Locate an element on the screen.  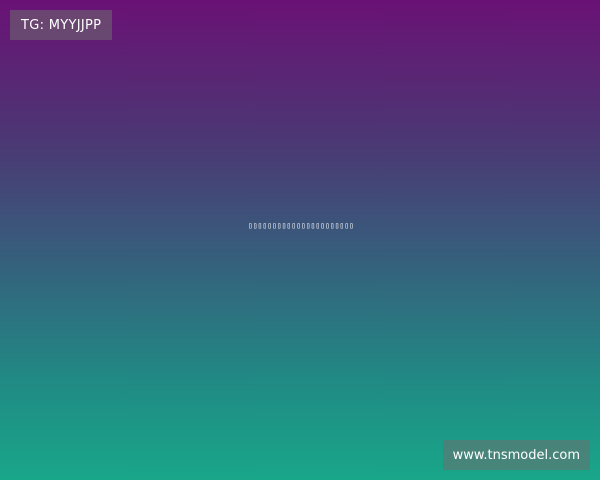
bottom-right-site: www.tnsmodel.com is located at coordinates (516, 455).